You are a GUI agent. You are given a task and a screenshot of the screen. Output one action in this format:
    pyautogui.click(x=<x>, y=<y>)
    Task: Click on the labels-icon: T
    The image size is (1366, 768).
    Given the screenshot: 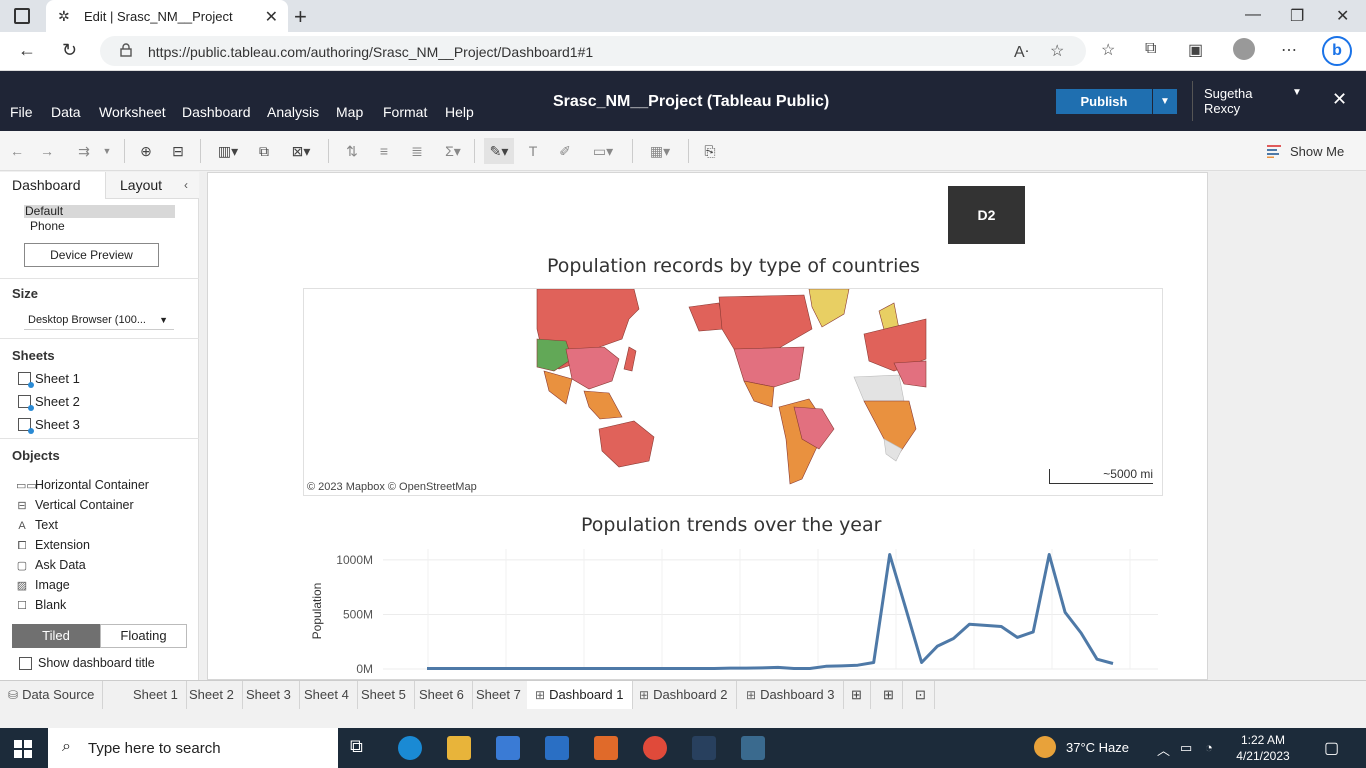 What is the action you would take?
    pyautogui.click(x=533, y=151)
    